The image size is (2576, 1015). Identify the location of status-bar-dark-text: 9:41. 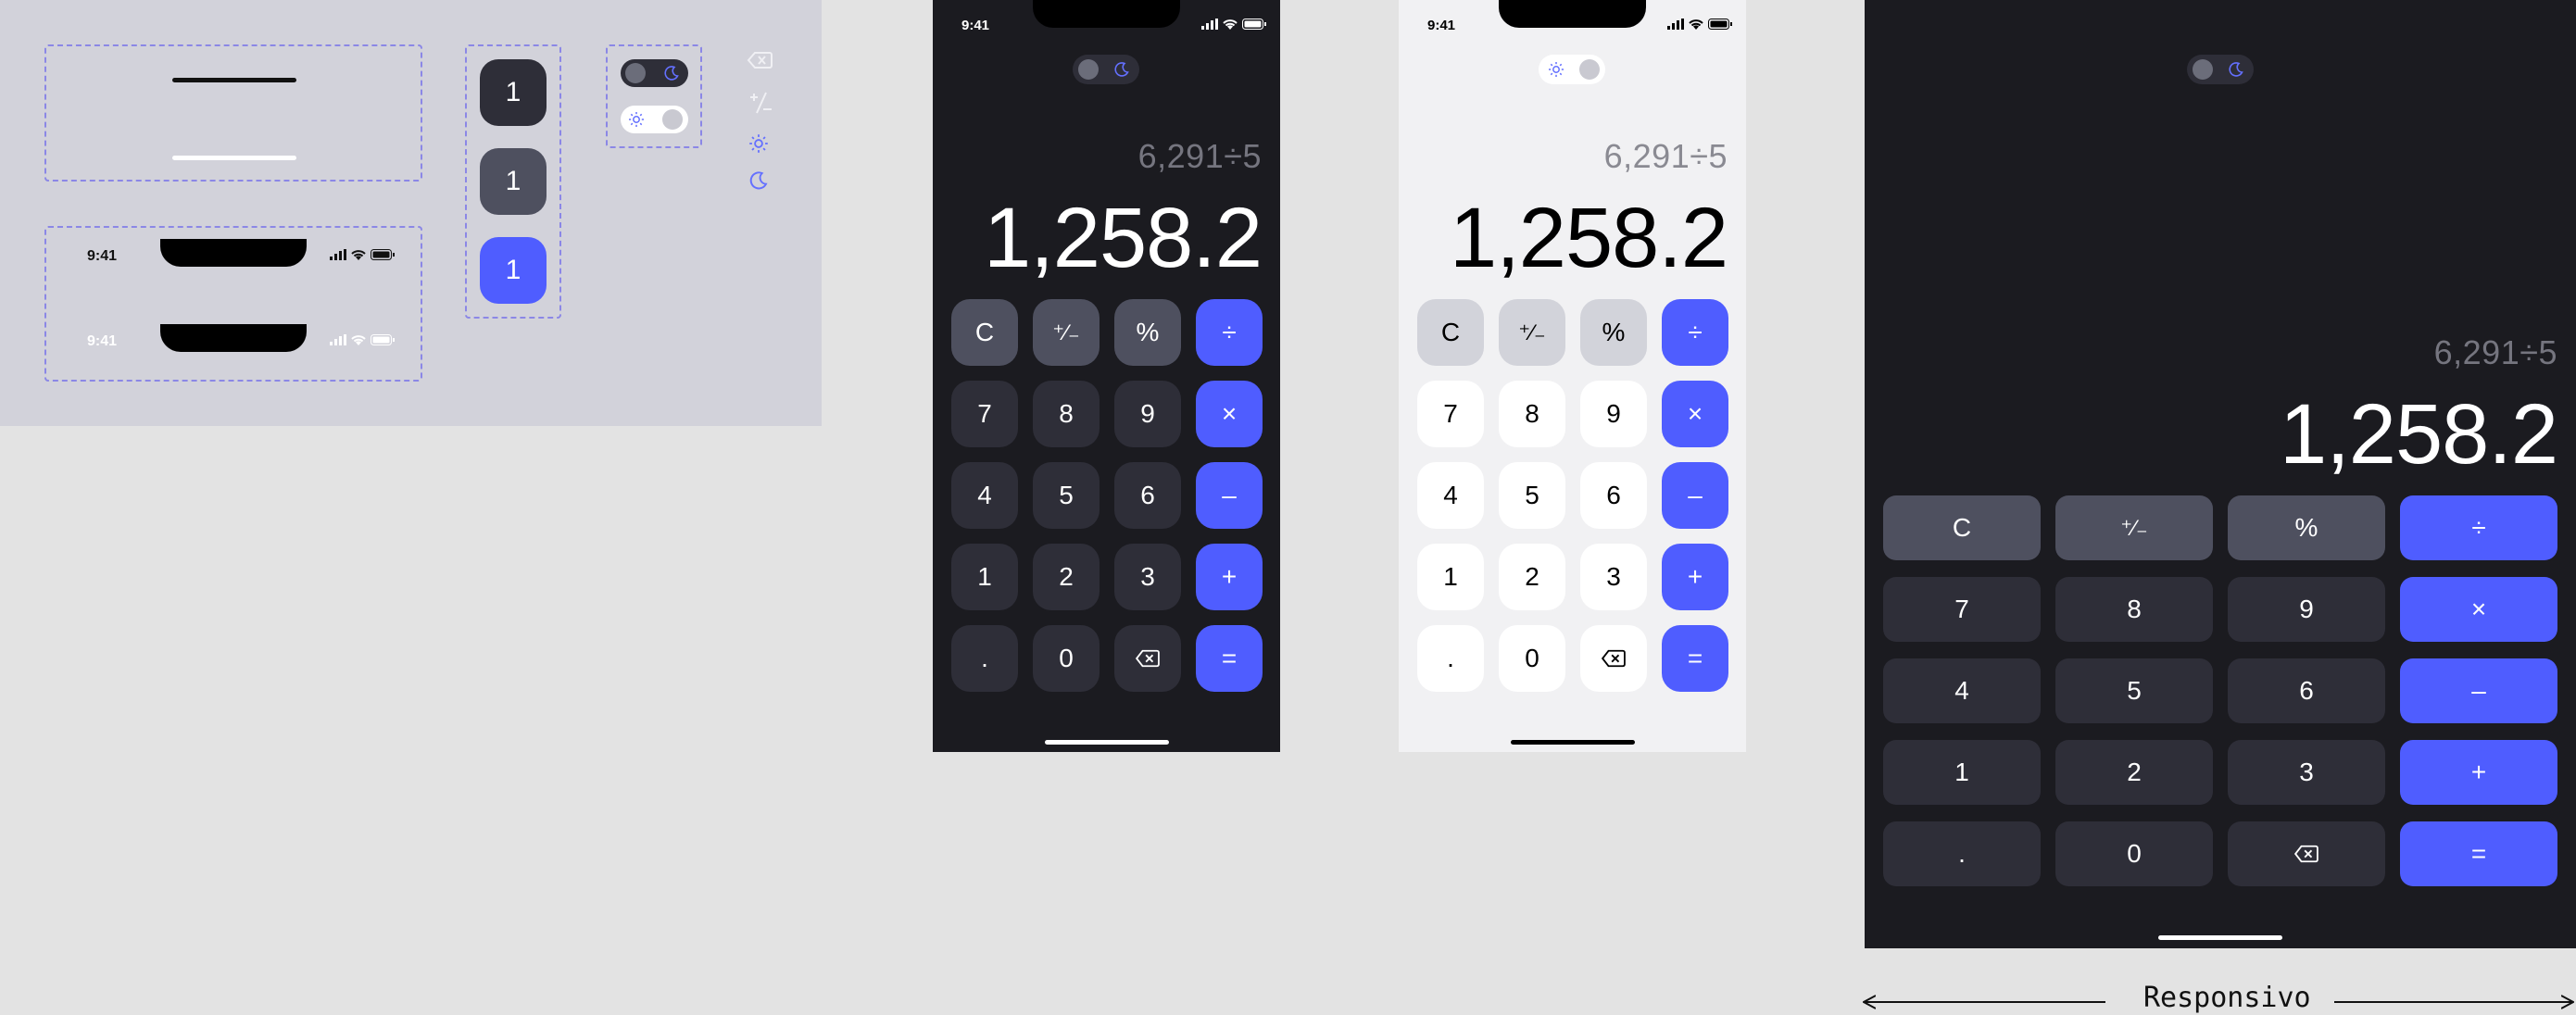
(233, 255).